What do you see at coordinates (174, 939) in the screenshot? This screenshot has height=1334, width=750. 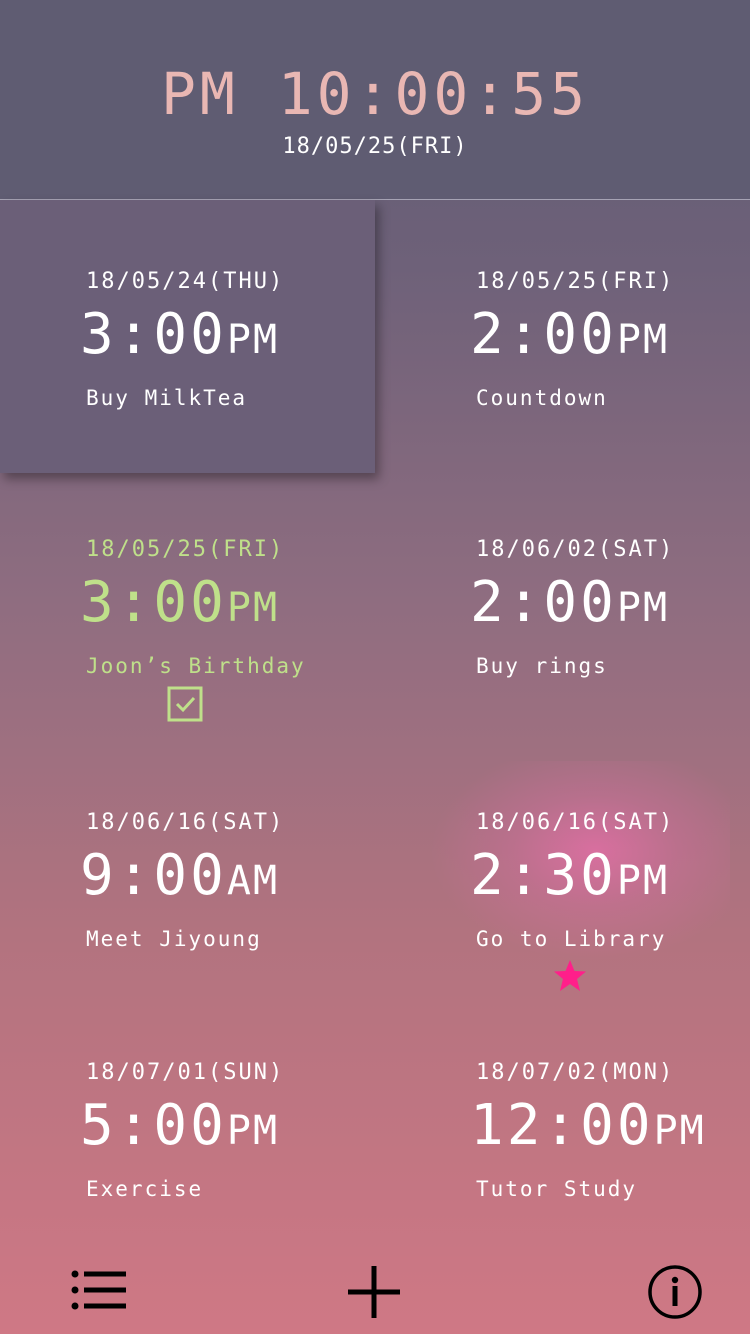 I see `event-title: Meet Jiyoung` at bounding box center [174, 939].